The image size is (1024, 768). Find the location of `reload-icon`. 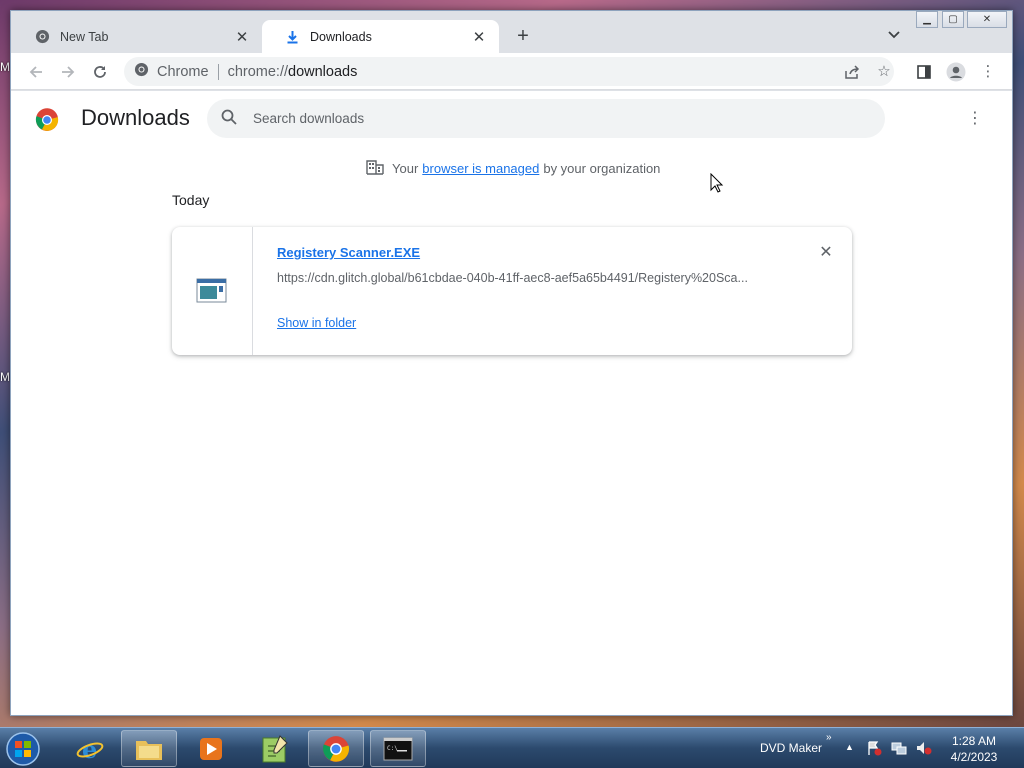

reload-icon is located at coordinates (100, 72).